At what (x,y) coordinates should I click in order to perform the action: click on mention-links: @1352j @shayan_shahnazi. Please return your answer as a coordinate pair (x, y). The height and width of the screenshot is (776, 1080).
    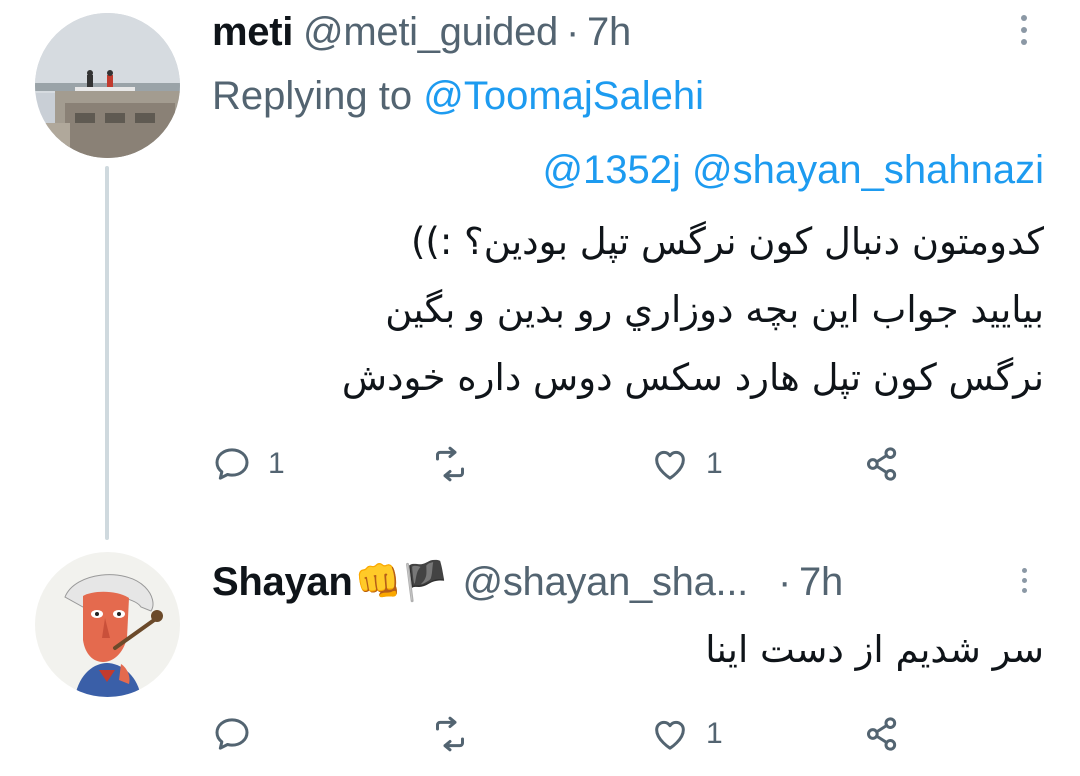
    Looking at the image, I should click on (793, 170).